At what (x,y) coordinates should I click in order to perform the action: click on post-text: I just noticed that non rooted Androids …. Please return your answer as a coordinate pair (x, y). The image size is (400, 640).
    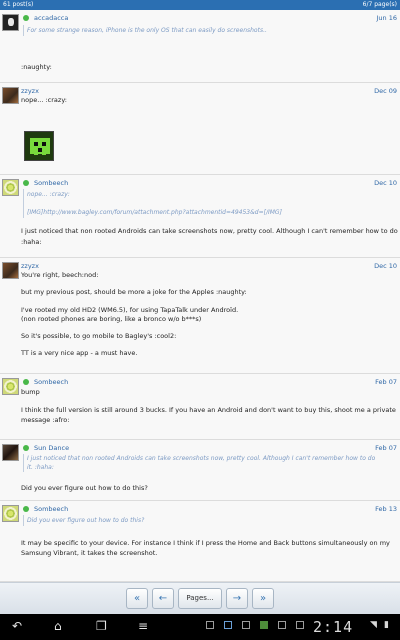
    Looking at the image, I should click on (210, 231).